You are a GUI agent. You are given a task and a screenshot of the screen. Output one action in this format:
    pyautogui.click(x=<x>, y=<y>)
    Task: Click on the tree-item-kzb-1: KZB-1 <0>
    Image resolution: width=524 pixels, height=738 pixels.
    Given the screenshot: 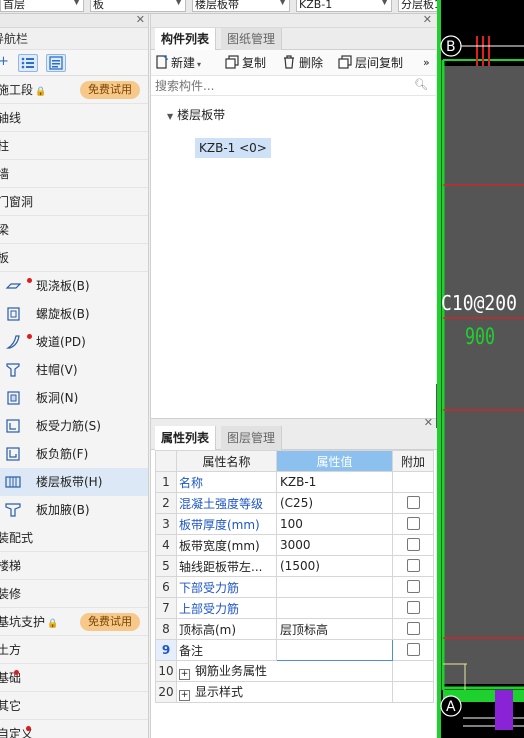 What is the action you would take?
    pyautogui.click(x=233, y=148)
    